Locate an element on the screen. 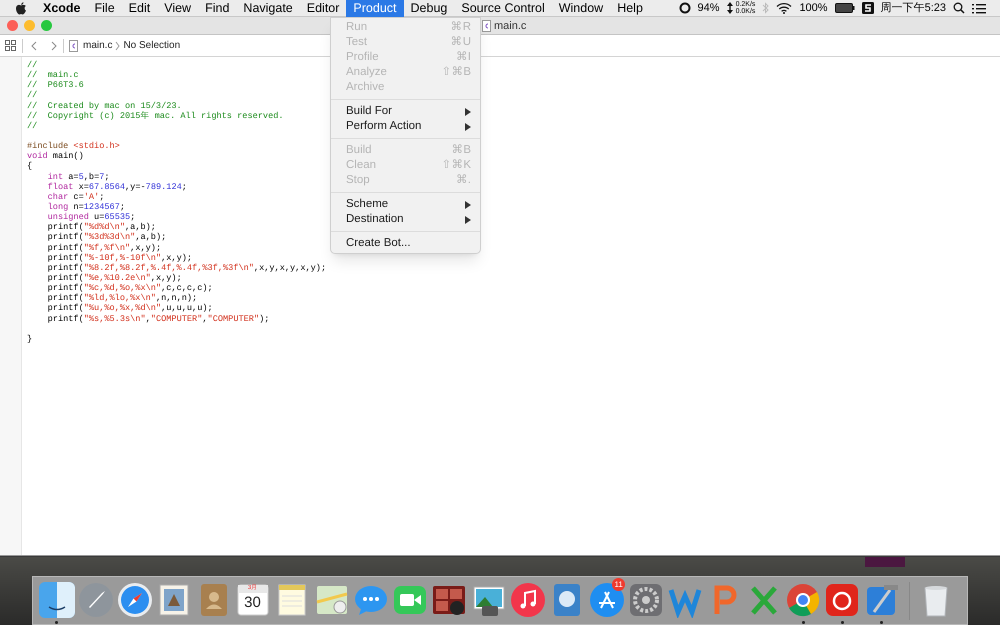 This screenshot has width=1000, height=625. code-line: float x=67.8564,y=-789.124; is located at coordinates (117, 187).